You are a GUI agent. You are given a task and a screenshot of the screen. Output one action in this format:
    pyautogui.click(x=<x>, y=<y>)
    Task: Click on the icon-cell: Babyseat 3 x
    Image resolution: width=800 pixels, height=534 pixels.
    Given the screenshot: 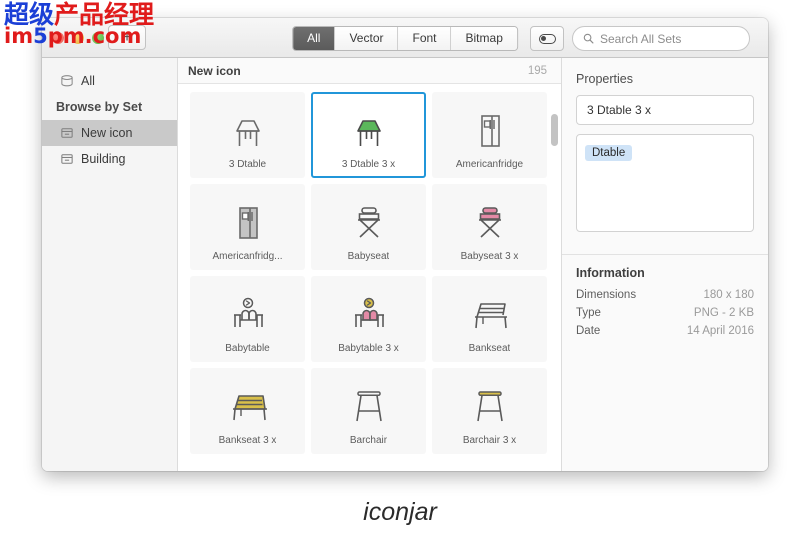 What is the action you would take?
    pyautogui.click(x=489, y=227)
    